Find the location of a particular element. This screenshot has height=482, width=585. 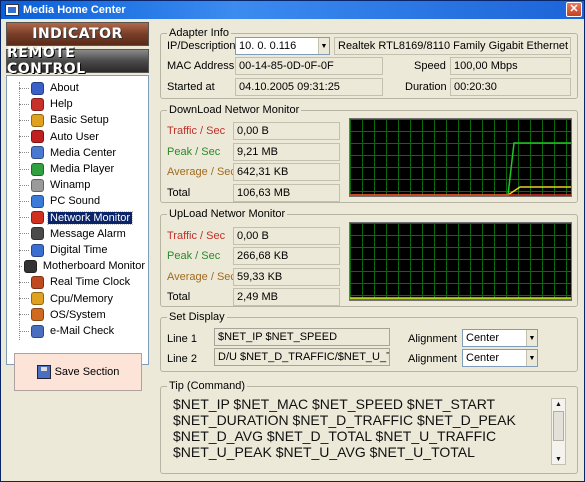

tree-item: Cpu/Memory is located at coordinates (83, 299).